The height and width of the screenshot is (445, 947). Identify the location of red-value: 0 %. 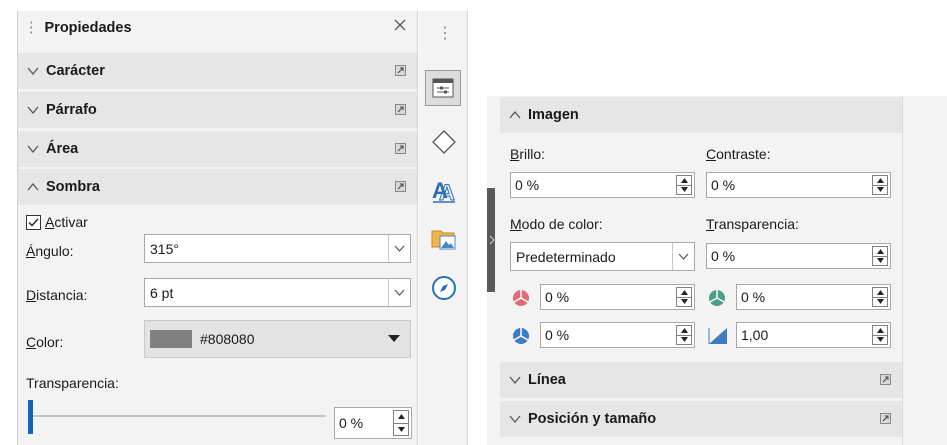
(557, 297).